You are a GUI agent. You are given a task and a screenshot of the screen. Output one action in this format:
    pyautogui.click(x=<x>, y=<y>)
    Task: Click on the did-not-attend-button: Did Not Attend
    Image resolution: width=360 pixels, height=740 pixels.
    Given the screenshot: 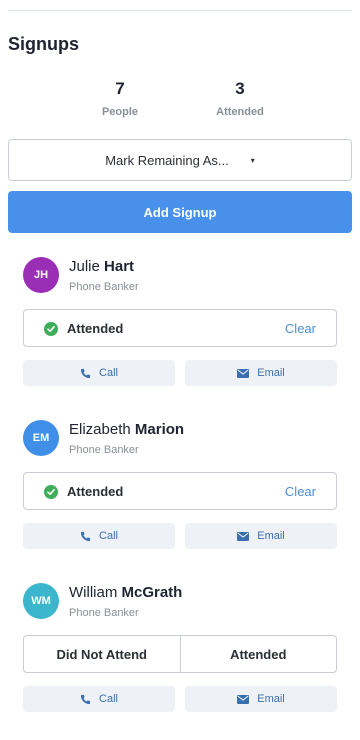 What is the action you would take?
    pyautogui.click(x=102, y=654)
    